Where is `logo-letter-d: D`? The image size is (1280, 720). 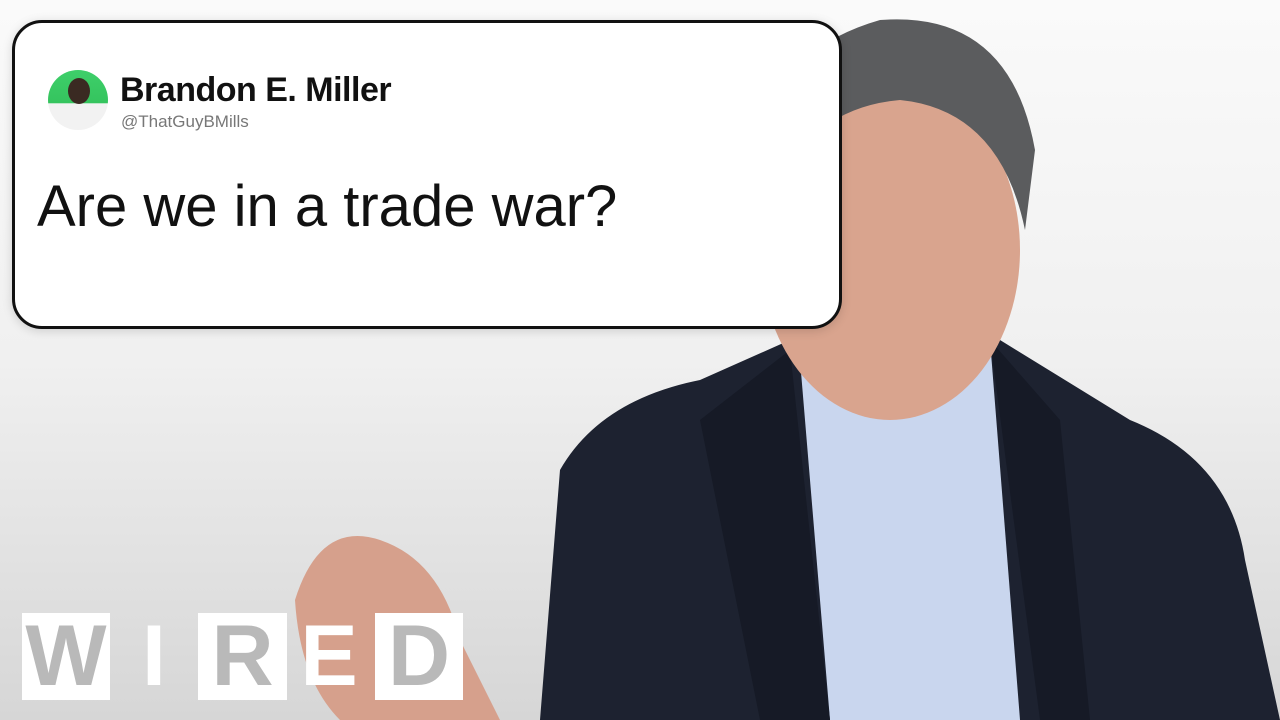
logo-letter-d: D is located at coordinates (419, 656).